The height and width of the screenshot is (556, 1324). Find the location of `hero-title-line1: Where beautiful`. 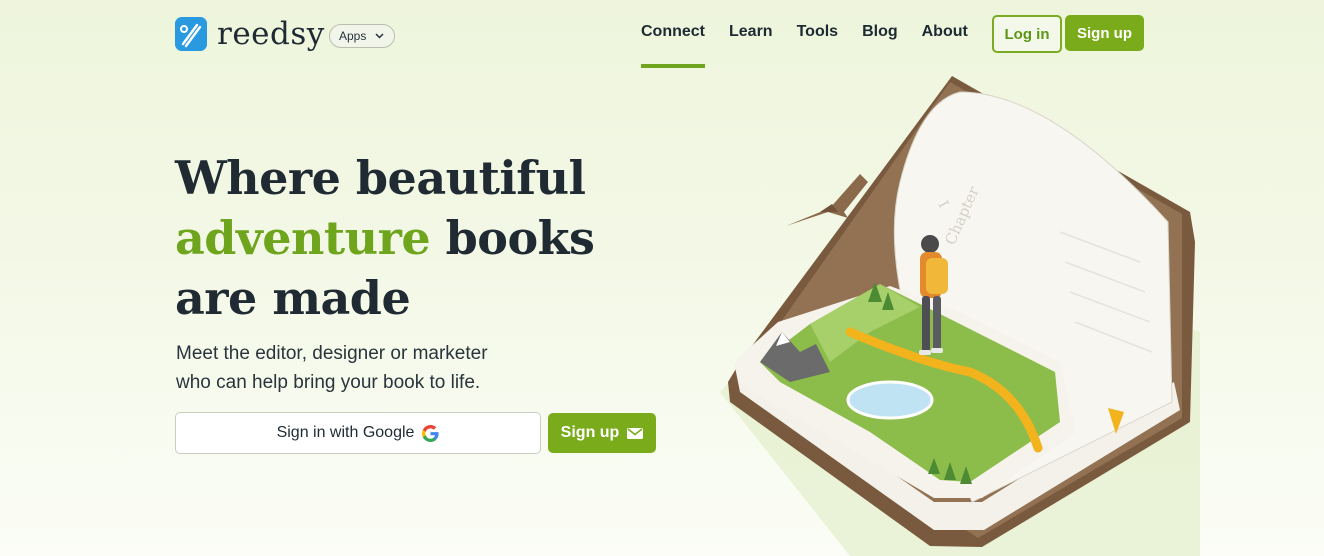

hero-title-line1: Where beautiful is located at coordinates (380, 178).